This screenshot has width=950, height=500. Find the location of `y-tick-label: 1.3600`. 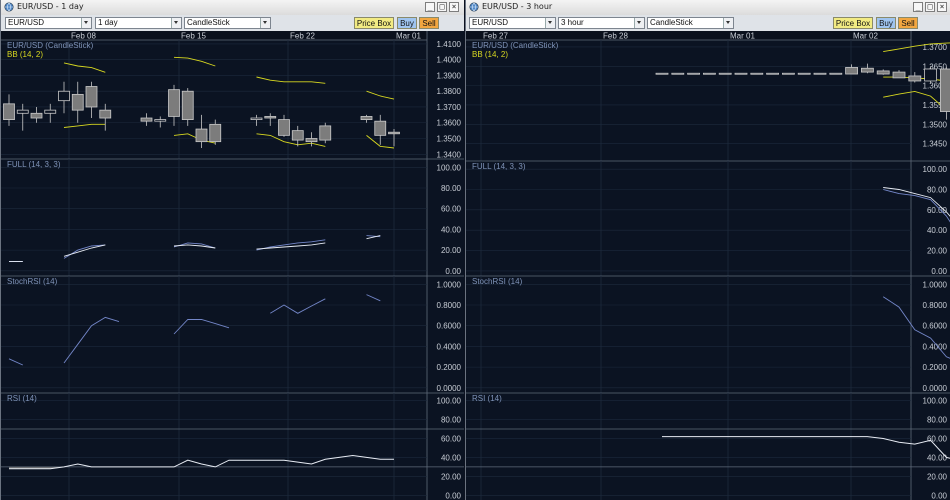

y-tick-label: 1.3600 is located at coordinates (449, 123).